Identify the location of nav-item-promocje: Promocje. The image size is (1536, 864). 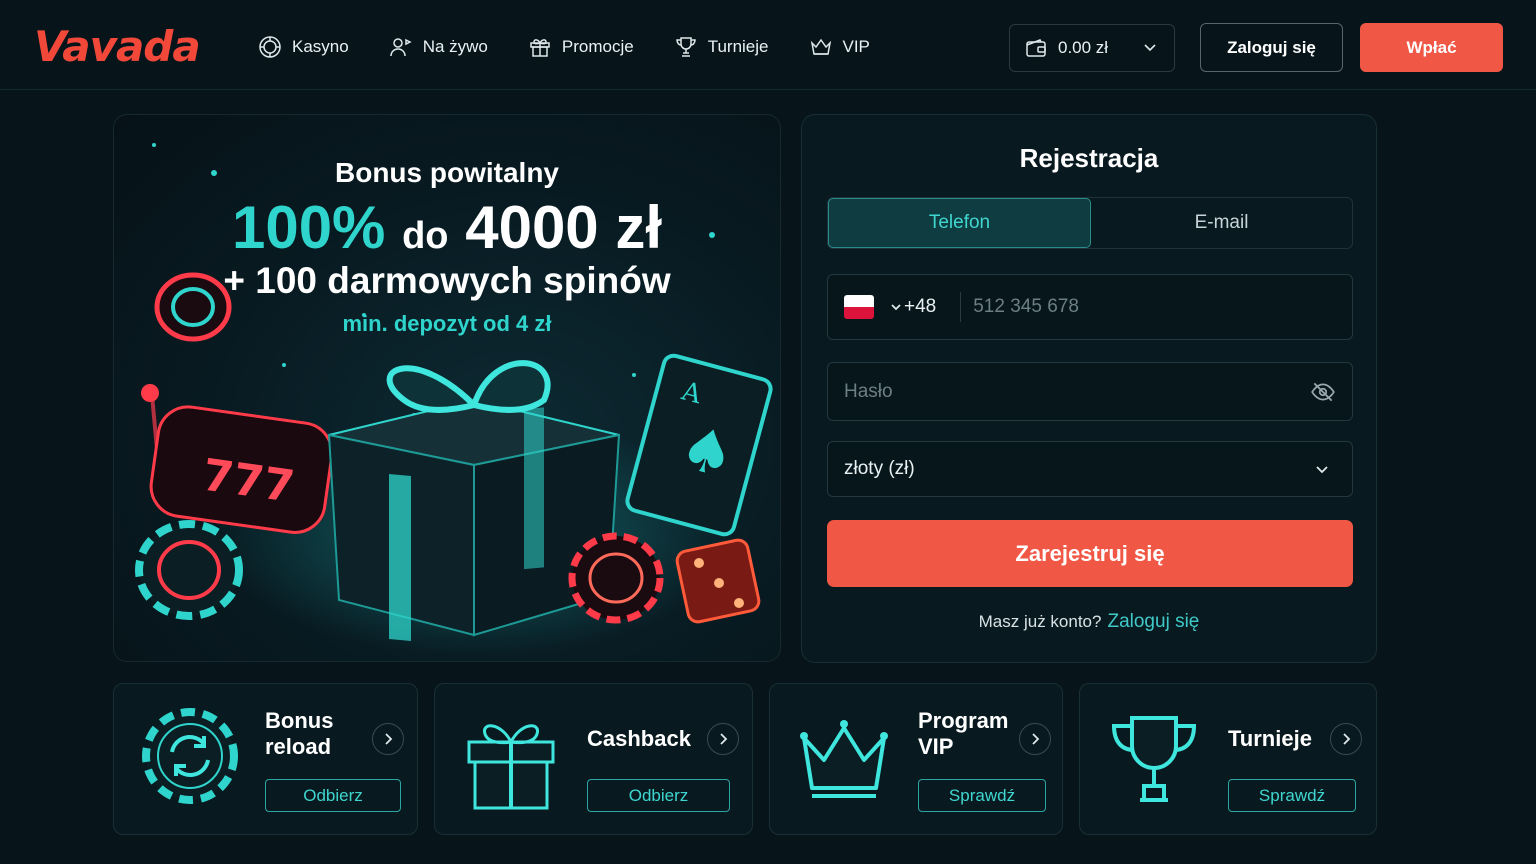
(581, 47).